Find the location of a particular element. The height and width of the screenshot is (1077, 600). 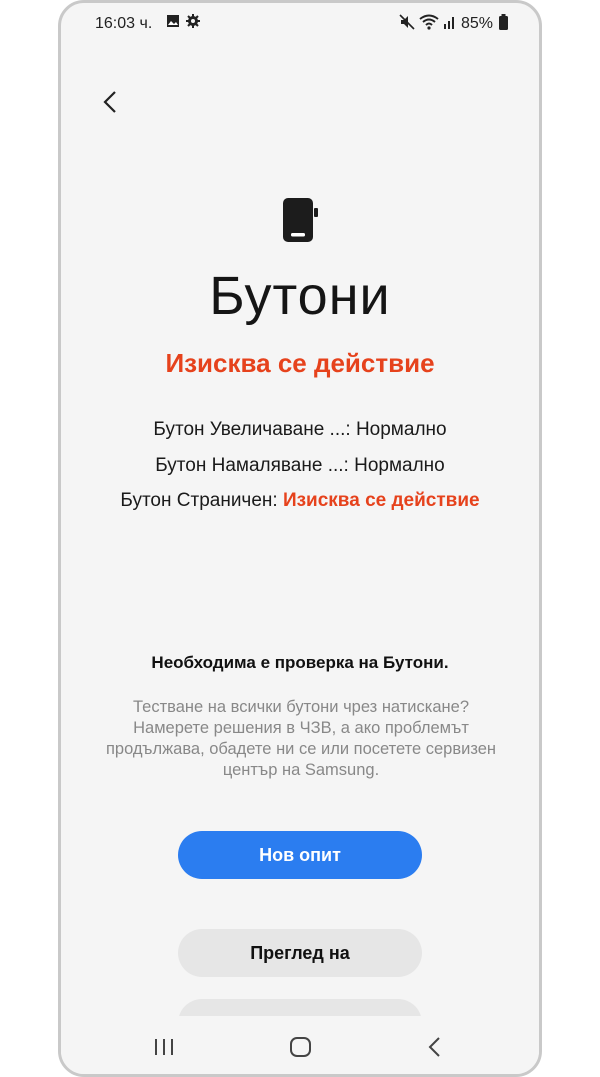

home-icon is located at coordinates (300, 1047).